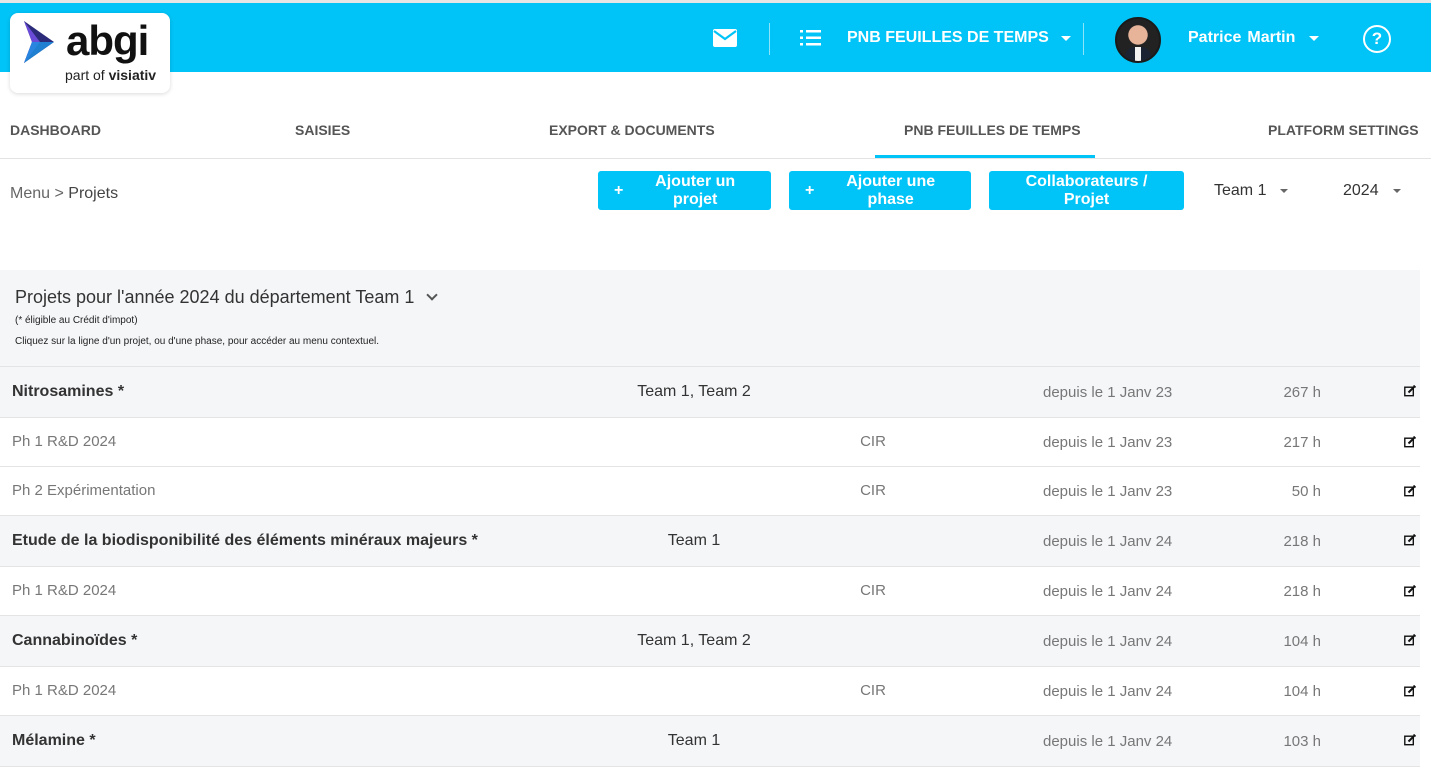  I want to click on collaborators-label: Collaborateurs / Projet, so click(1086, 190).